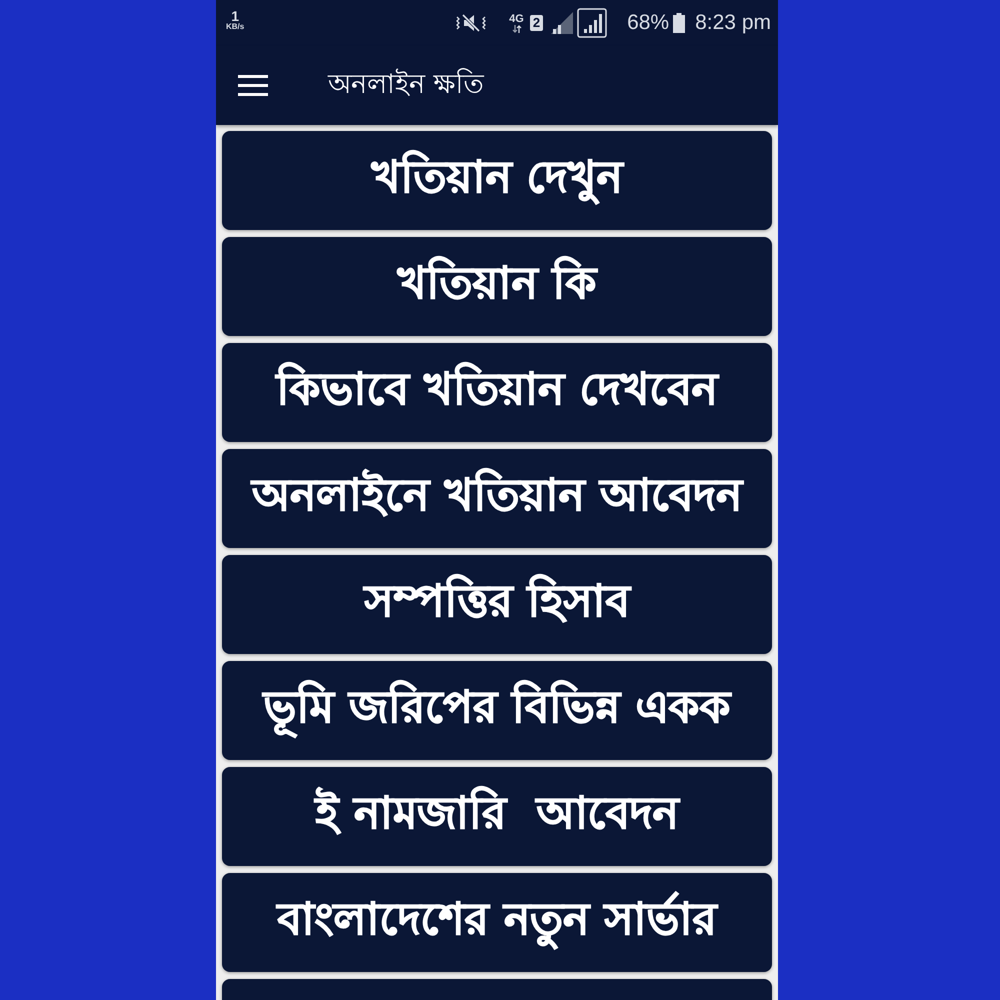 The image size is (1000, 1000). Describe the element at coordinates (406, 84) in the screenshot. I see `app-title: অনলাইন ক্ষতি` at that location.